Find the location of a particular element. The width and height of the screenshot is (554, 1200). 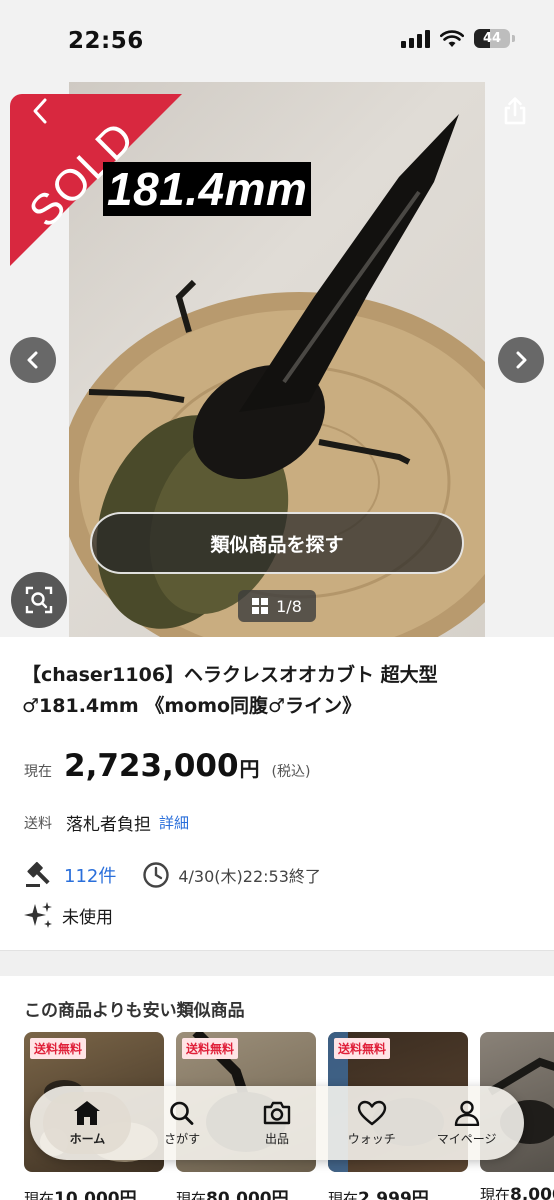

price-amount: 10,000円 is located at coordinates (95, 1194).